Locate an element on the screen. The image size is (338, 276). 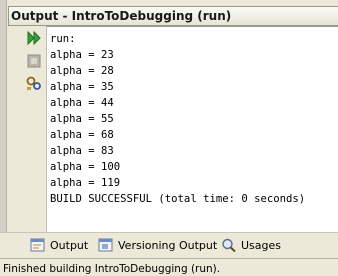
console-line: BUILD SUCCESSFUL (total time: 0 seconds) is located at coordinates (178, 199).